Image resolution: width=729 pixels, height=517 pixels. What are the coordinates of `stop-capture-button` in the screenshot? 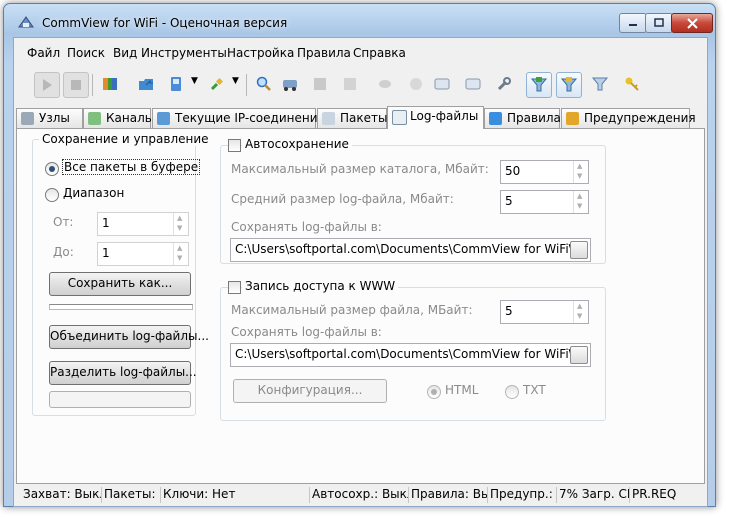 It's located at (76, 85).